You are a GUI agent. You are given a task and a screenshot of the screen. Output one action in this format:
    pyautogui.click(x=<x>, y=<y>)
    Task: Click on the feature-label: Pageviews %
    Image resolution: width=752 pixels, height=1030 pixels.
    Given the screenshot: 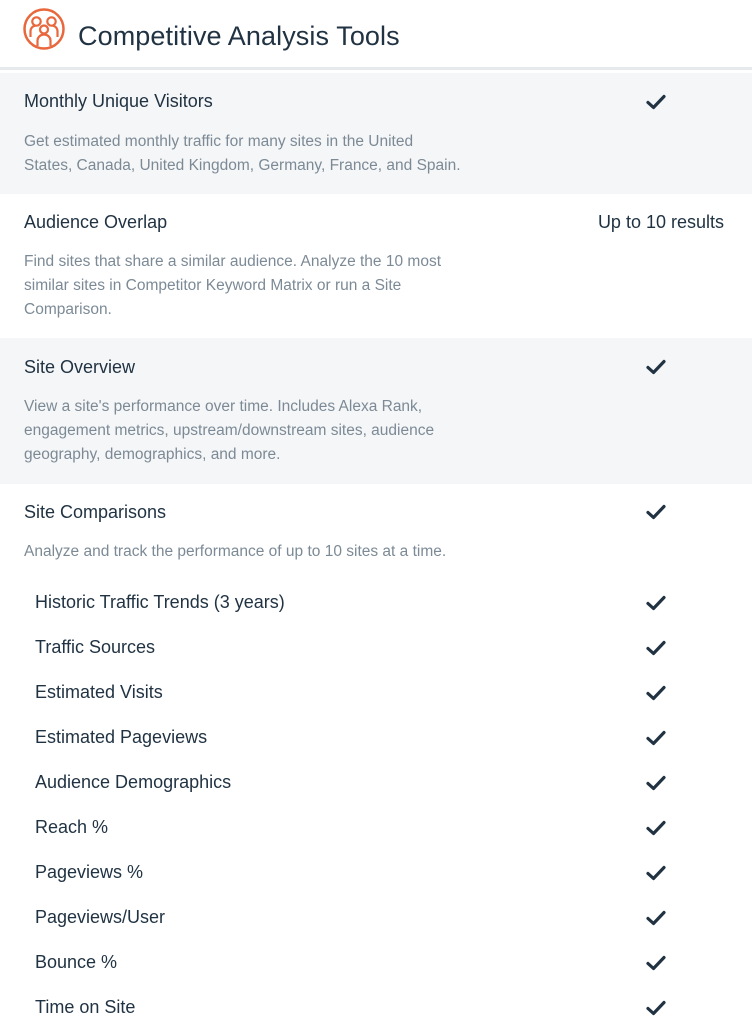 What is the action you would take?
    pyautogui.click(x=89, y=872)
    